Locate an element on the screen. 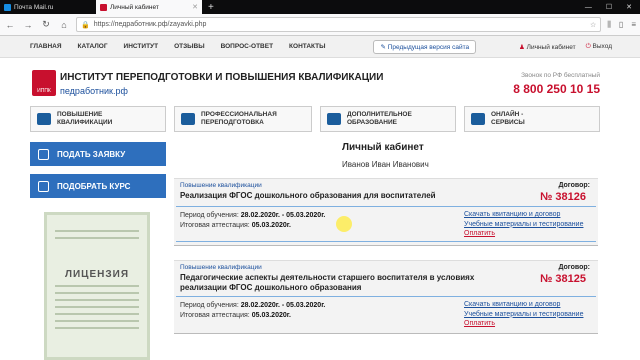 The image size is (640, 360). sidebar-icon: ▯ is located at coordinates (621, 25).